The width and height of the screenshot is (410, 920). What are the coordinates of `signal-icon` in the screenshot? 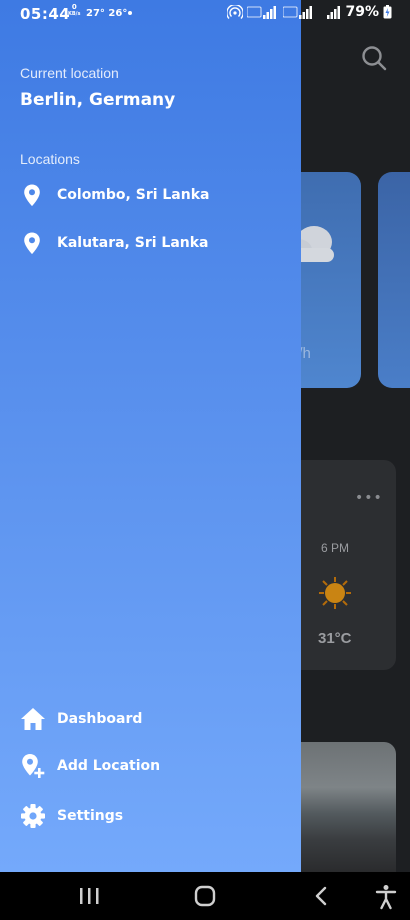 It's located at (262, 12).